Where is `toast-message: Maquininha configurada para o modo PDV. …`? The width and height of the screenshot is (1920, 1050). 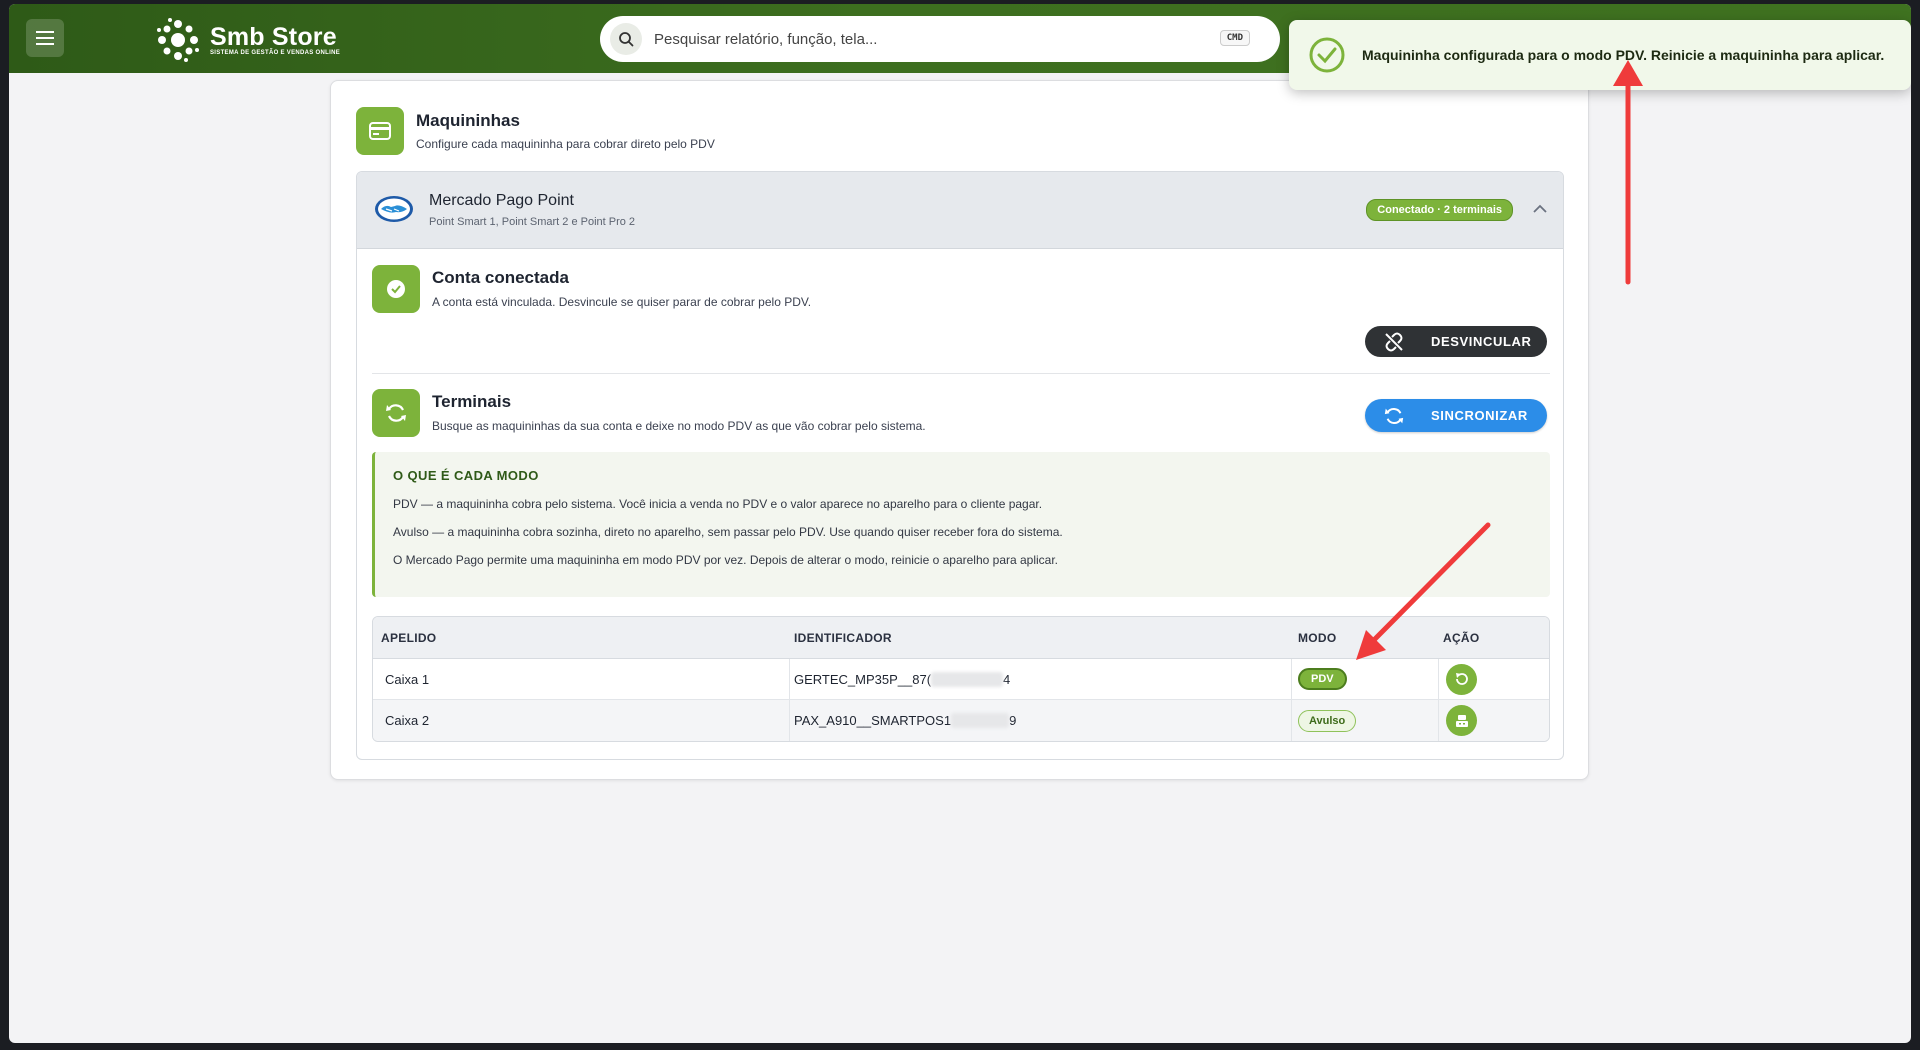 toast-message: Maquininha configurada para o modo PDV. … is located at coordinates (1623, 55).